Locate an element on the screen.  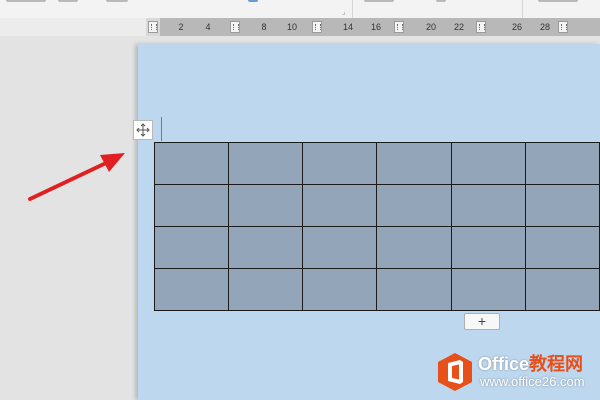
office-logo-icon is located at coordinates (455, 372).